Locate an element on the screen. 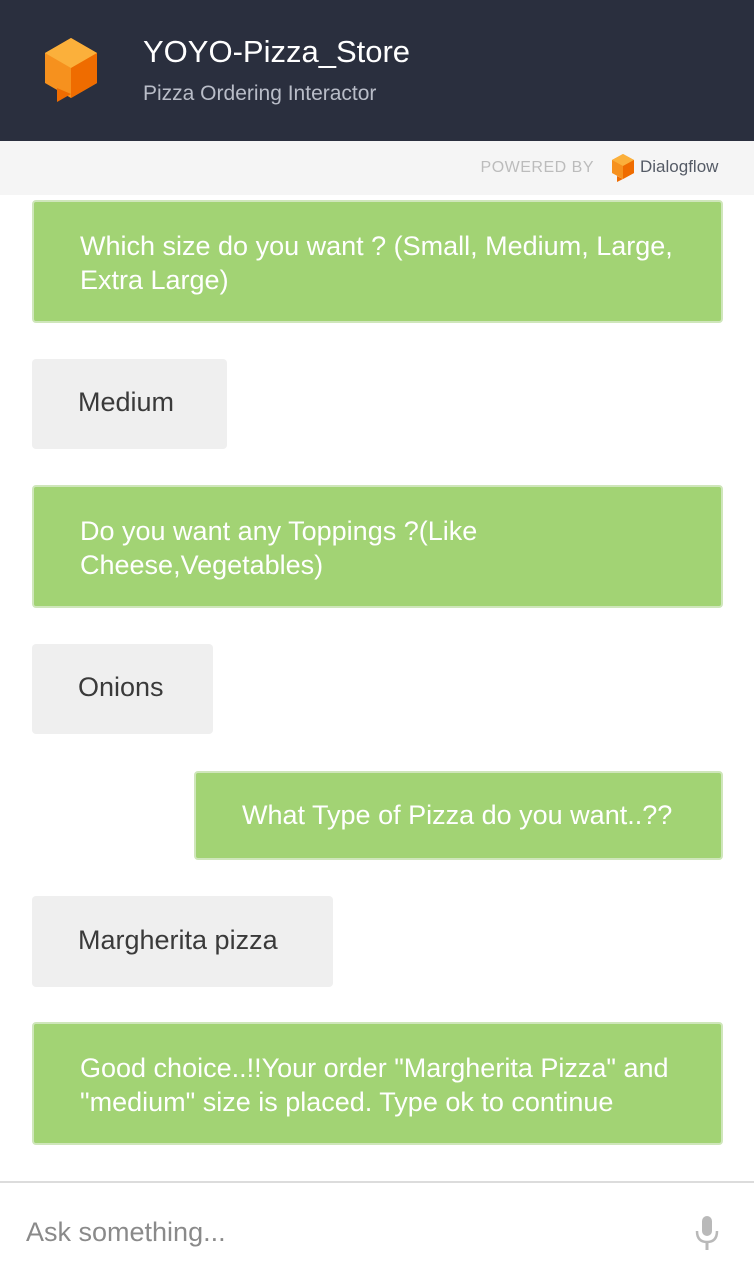  bot-message: What Type of Pizza do you want..?? is located at coordinates (458, 815).